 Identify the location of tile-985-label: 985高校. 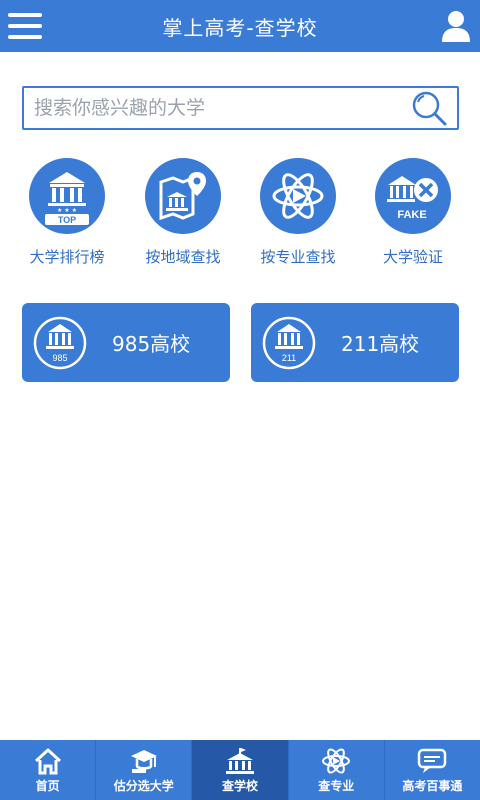
(151, 344).